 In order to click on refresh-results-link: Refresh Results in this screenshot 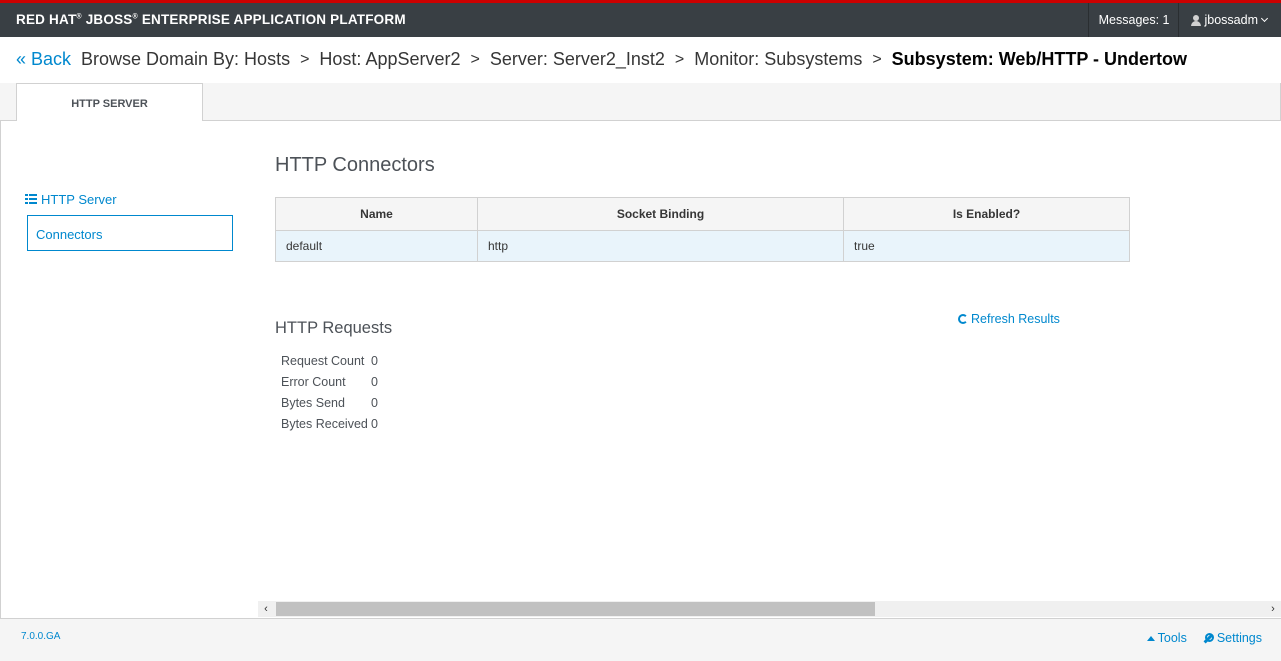, I will do `click(1009, 319)`.